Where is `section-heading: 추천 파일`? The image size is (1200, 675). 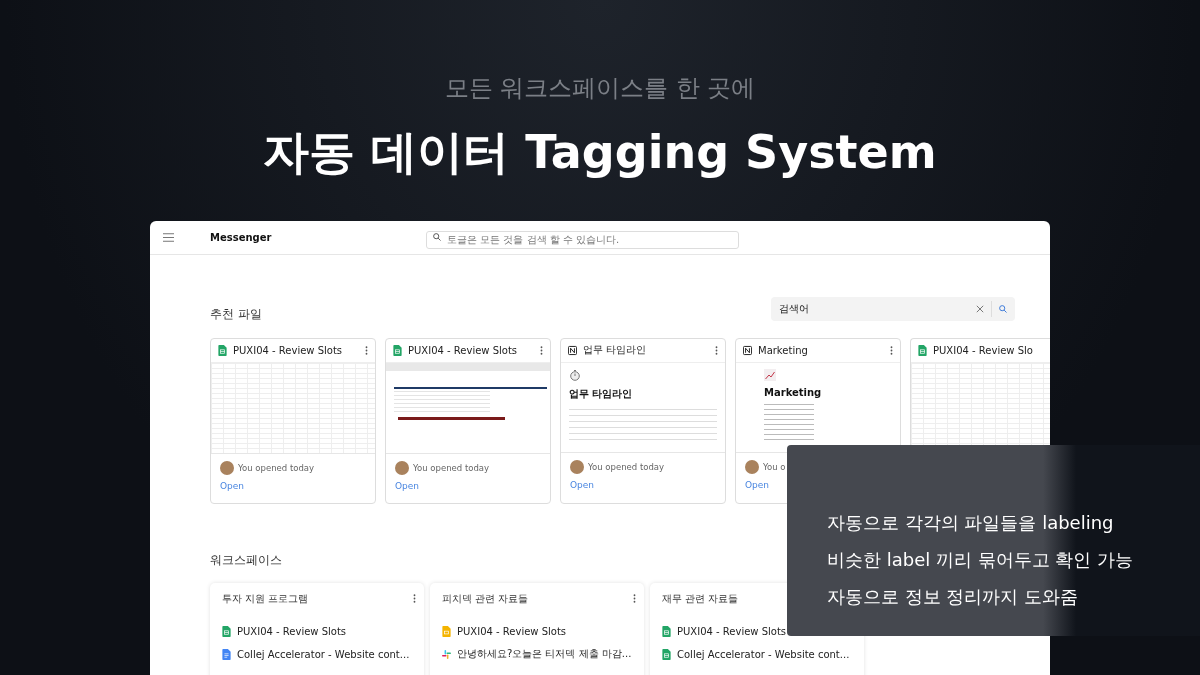
section-heading: 추천 파일 is located at coordinates (236, 314).